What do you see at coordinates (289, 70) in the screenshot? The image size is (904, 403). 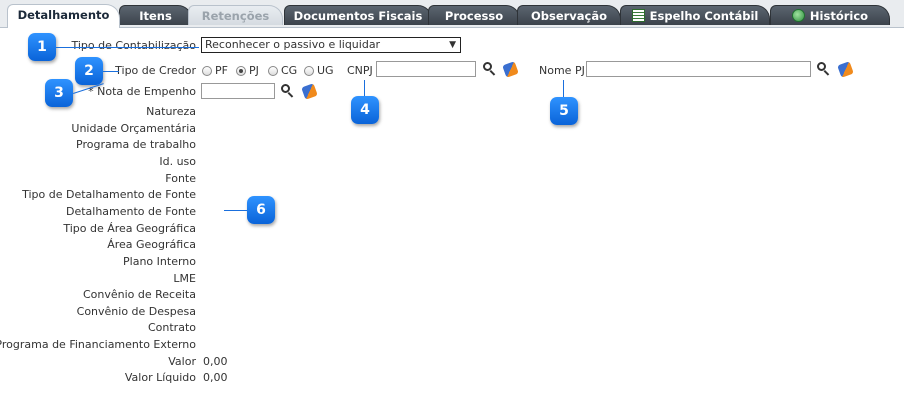 I see `radio-label: CG` at bounding box center [289, 70].